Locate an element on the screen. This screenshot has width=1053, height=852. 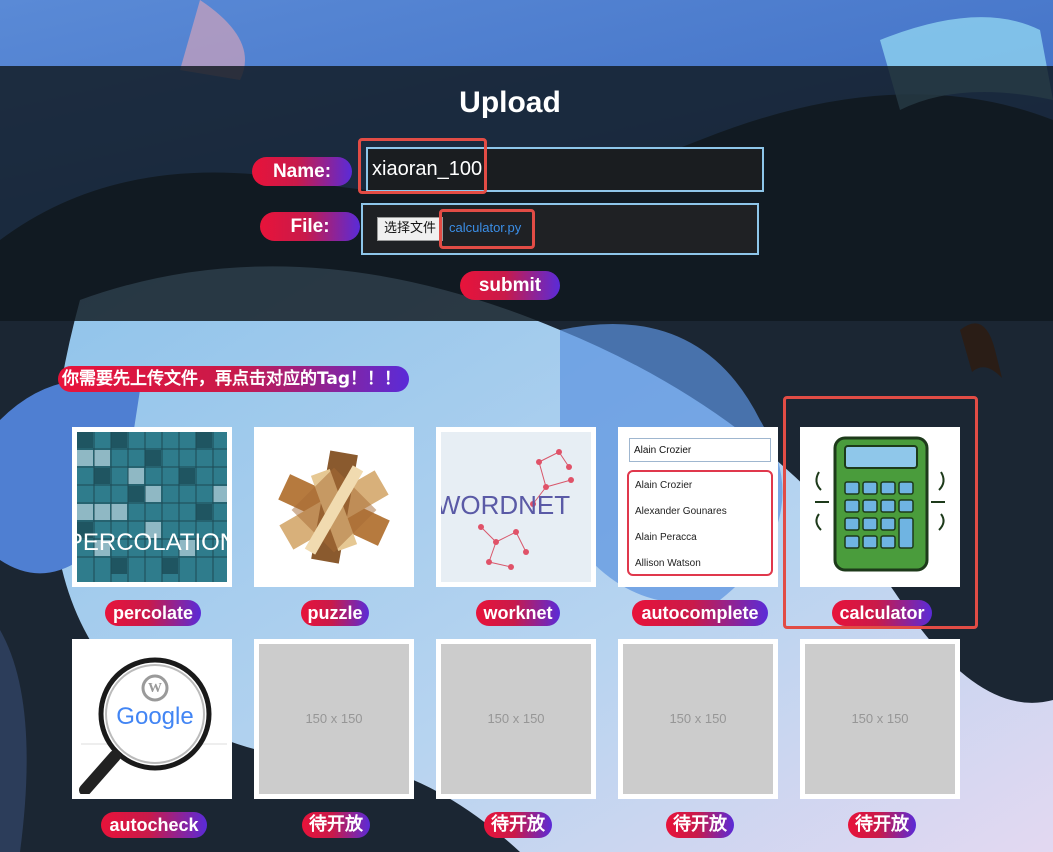
percolation-image: PERCOLATION is located at coordinates (152, 507).